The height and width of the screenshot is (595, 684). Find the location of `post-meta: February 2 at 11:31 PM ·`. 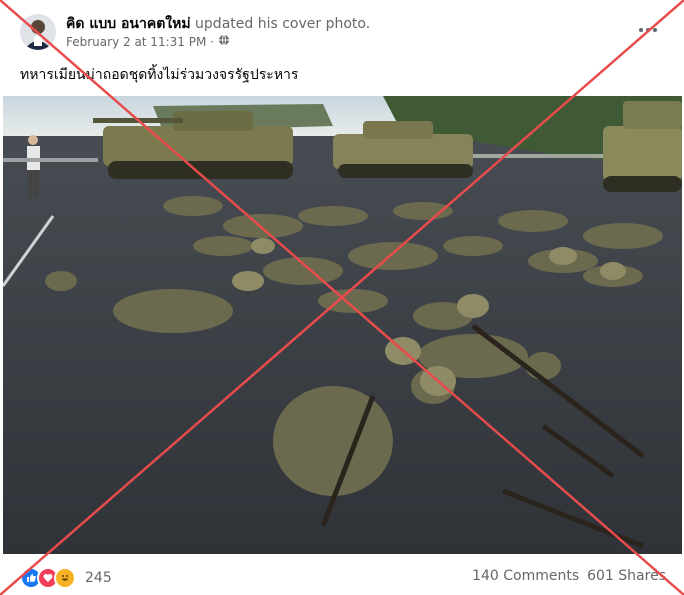

post-meta: February 2 at 11:31 PM · is located at coordinates (148, 41).